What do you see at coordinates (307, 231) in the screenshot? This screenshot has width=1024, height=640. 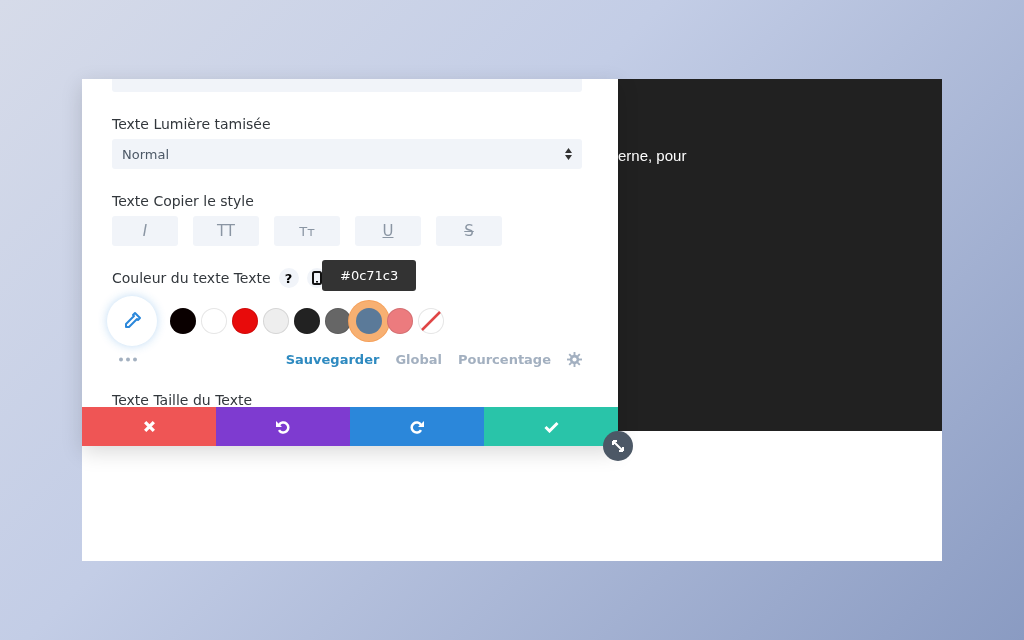 I see `text-style-button: Tт` at bounding box center [307, 231].